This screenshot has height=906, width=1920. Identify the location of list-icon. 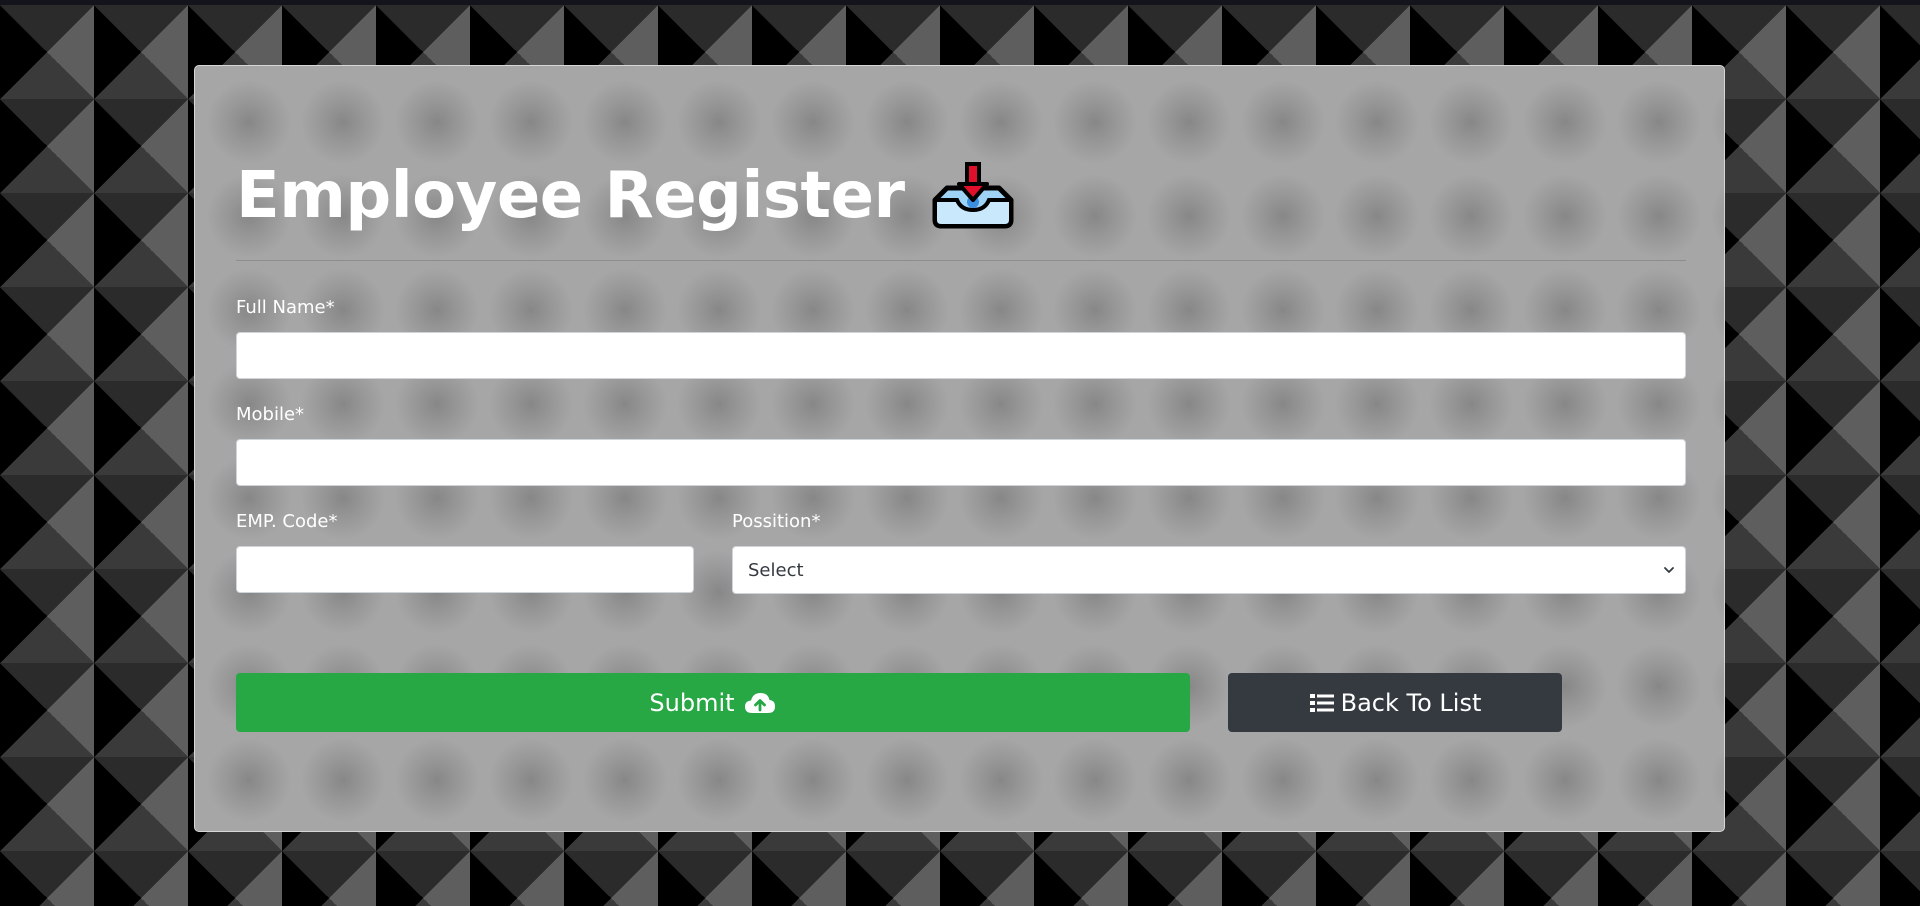
(1321, 702).